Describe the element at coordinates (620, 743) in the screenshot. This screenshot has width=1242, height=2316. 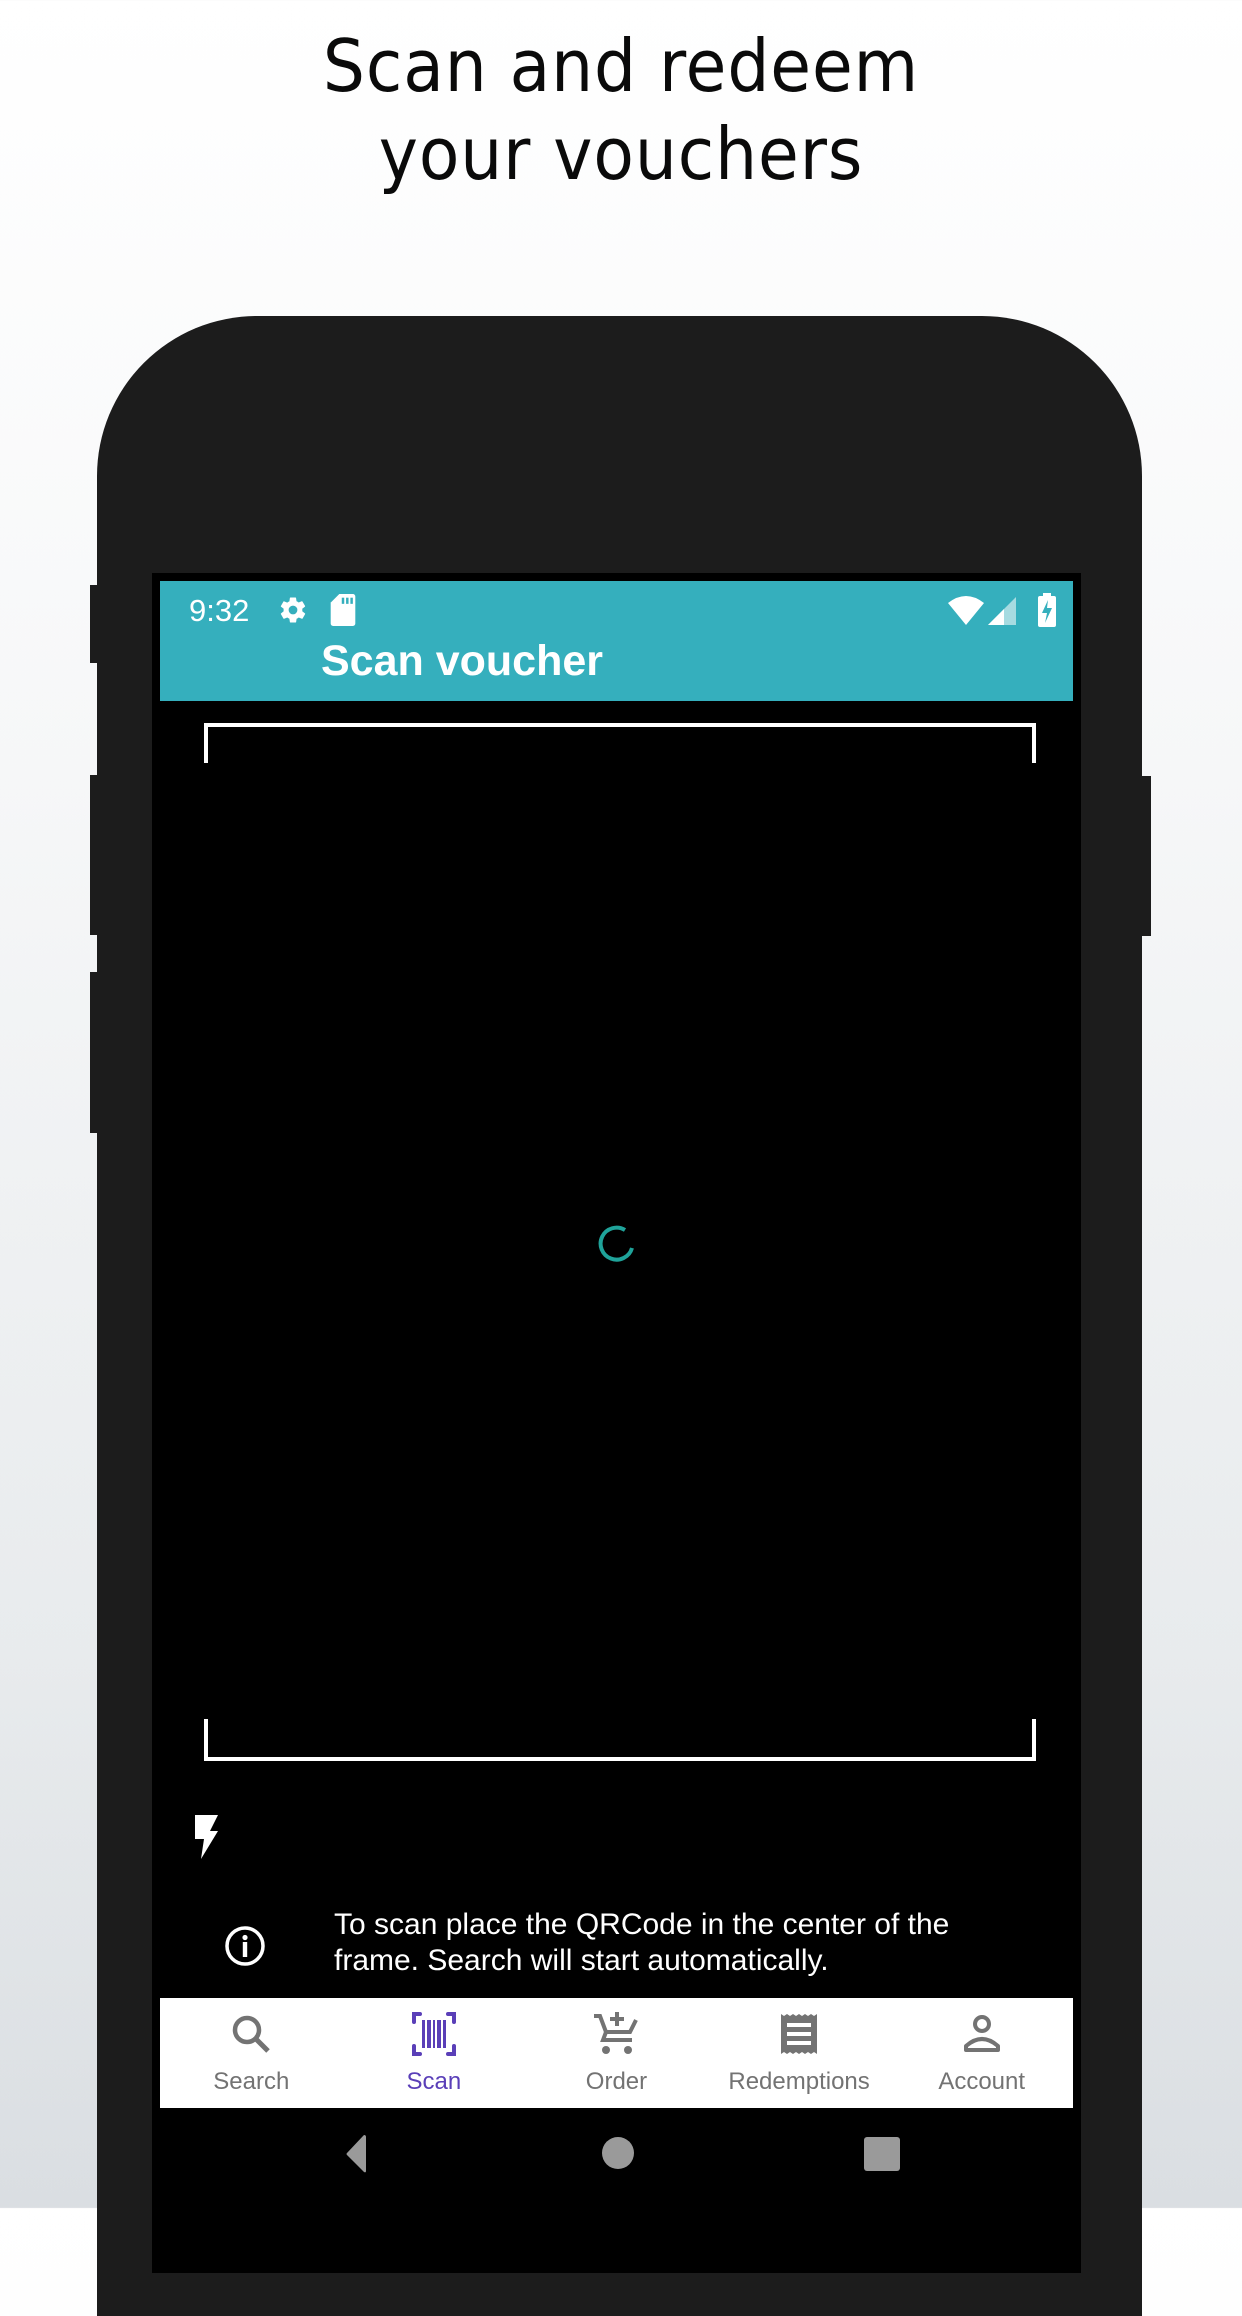
I see `viewfinder-top-bracket` at that location.